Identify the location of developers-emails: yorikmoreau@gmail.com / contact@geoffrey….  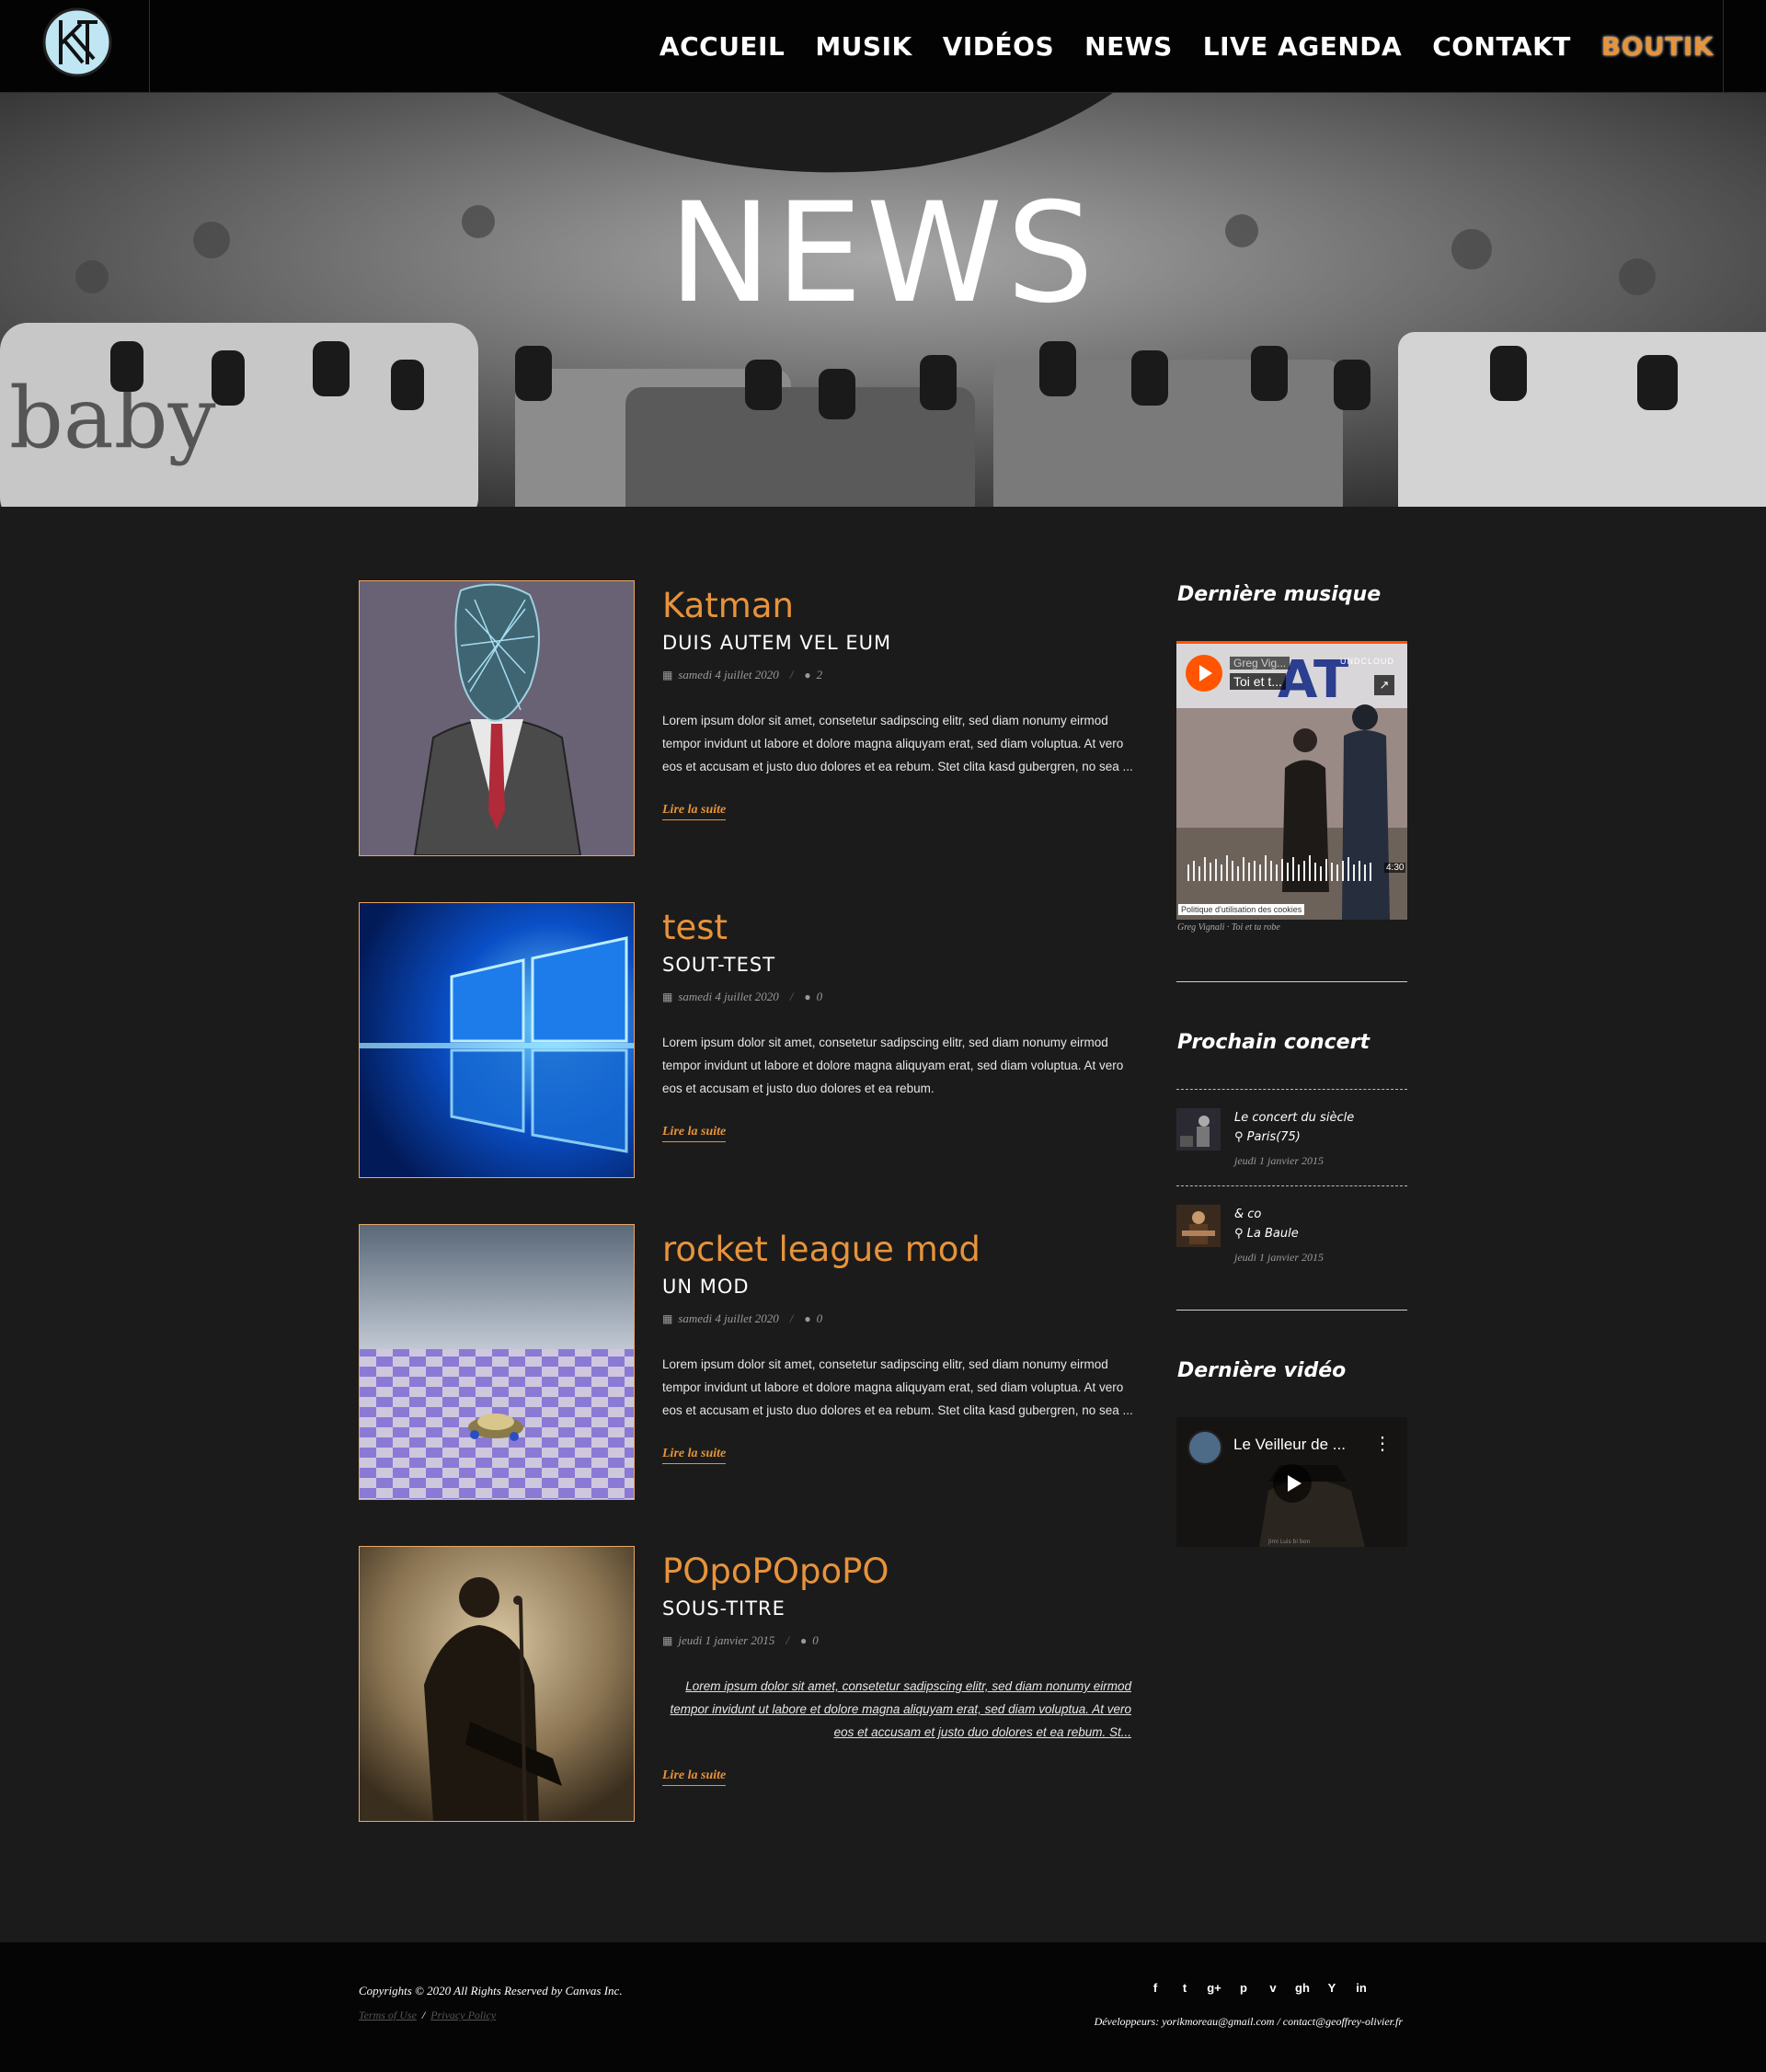
(1282, 2021).